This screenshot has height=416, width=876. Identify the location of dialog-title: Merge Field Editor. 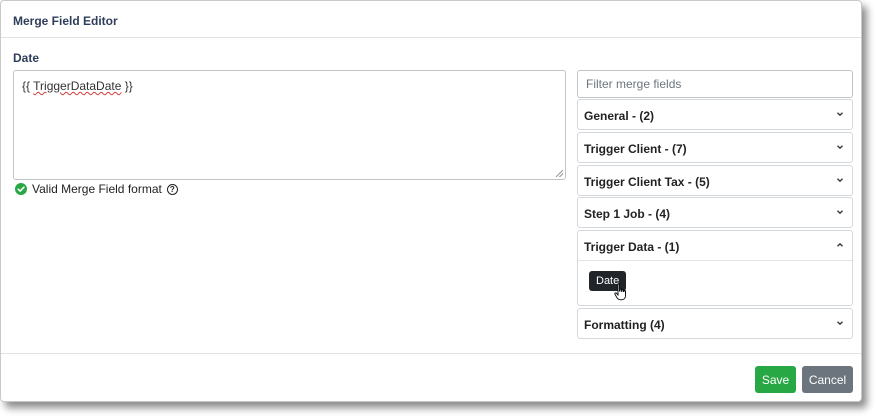
(65, 21).